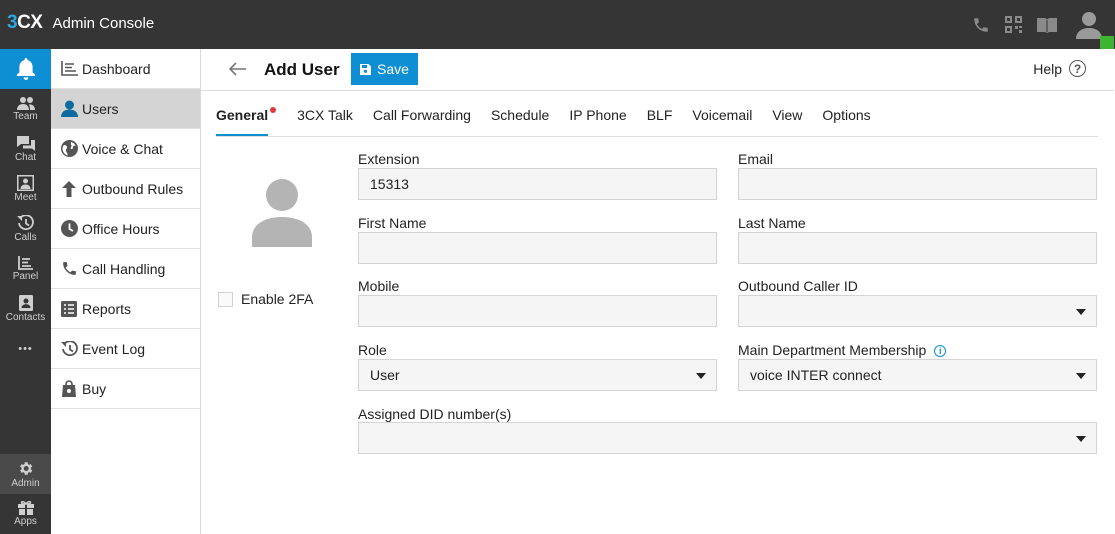  What do you see at coordinates (25, 303) in the screenshot?
I see `contacts-icon` at bounding box center [25, 303].